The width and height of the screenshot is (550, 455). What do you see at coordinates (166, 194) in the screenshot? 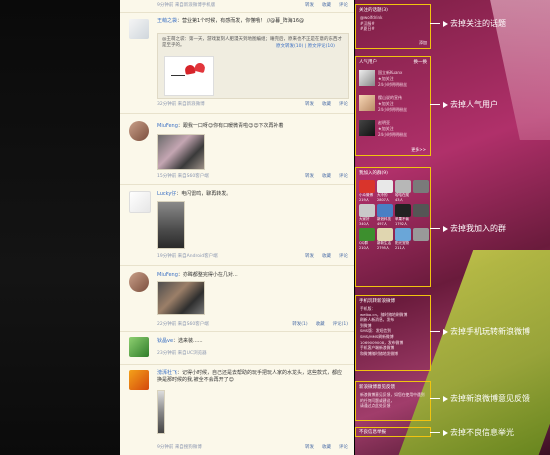
I see `post-author: Lucky仔` at bounding box center [166, 194].